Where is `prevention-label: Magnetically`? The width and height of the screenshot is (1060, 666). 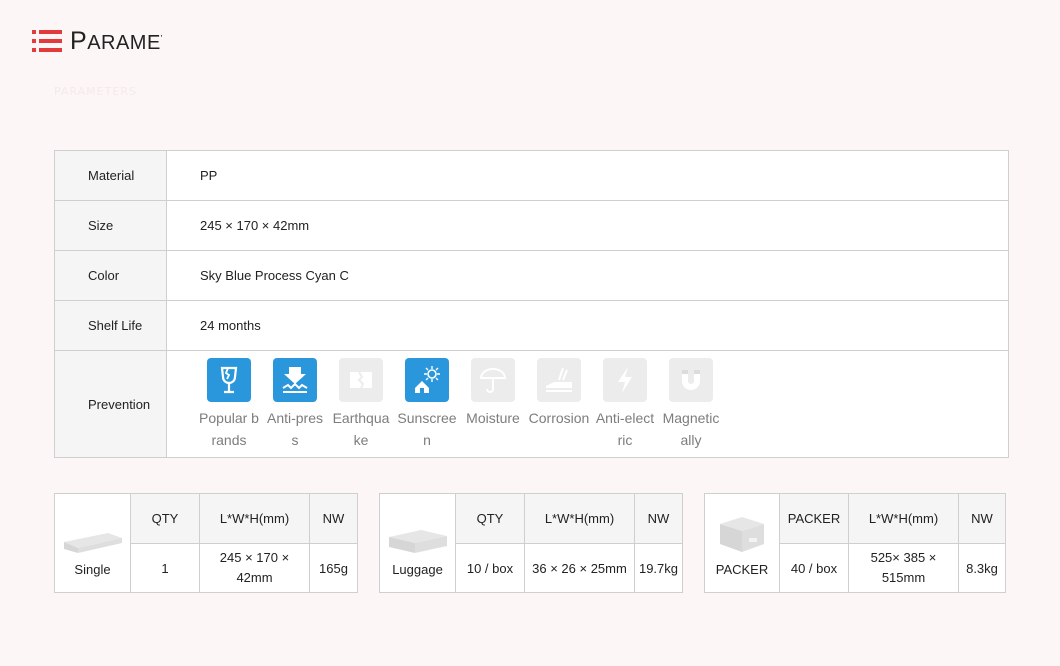 prevention-label: Magnetically is located at coordinates (691, 428).